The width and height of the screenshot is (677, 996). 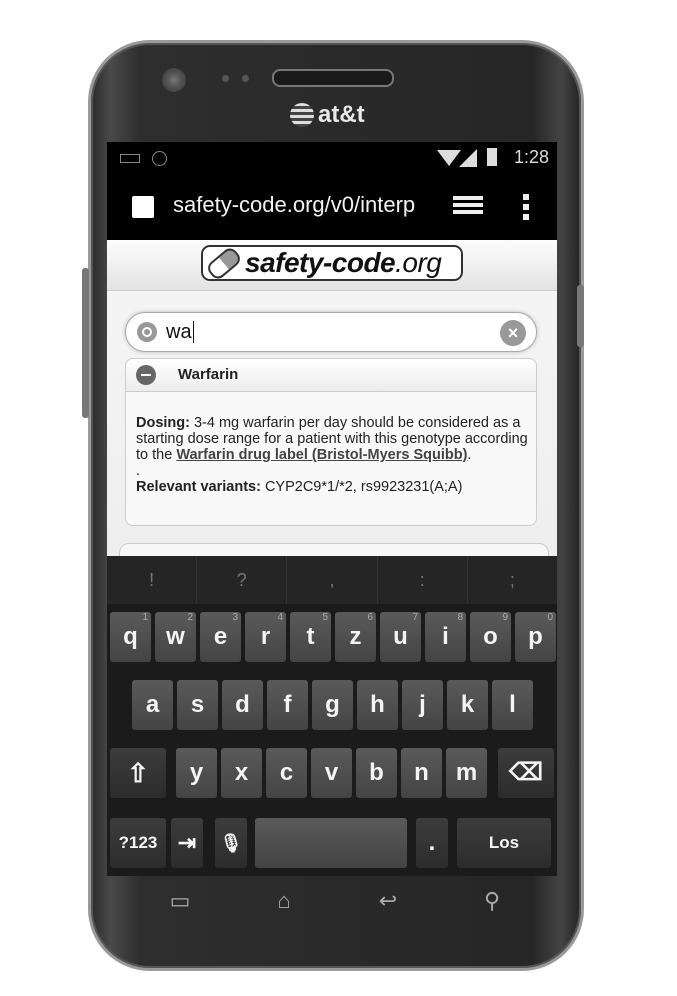 I want to click on home-icon: ⌂, so click(x=284, y=901).